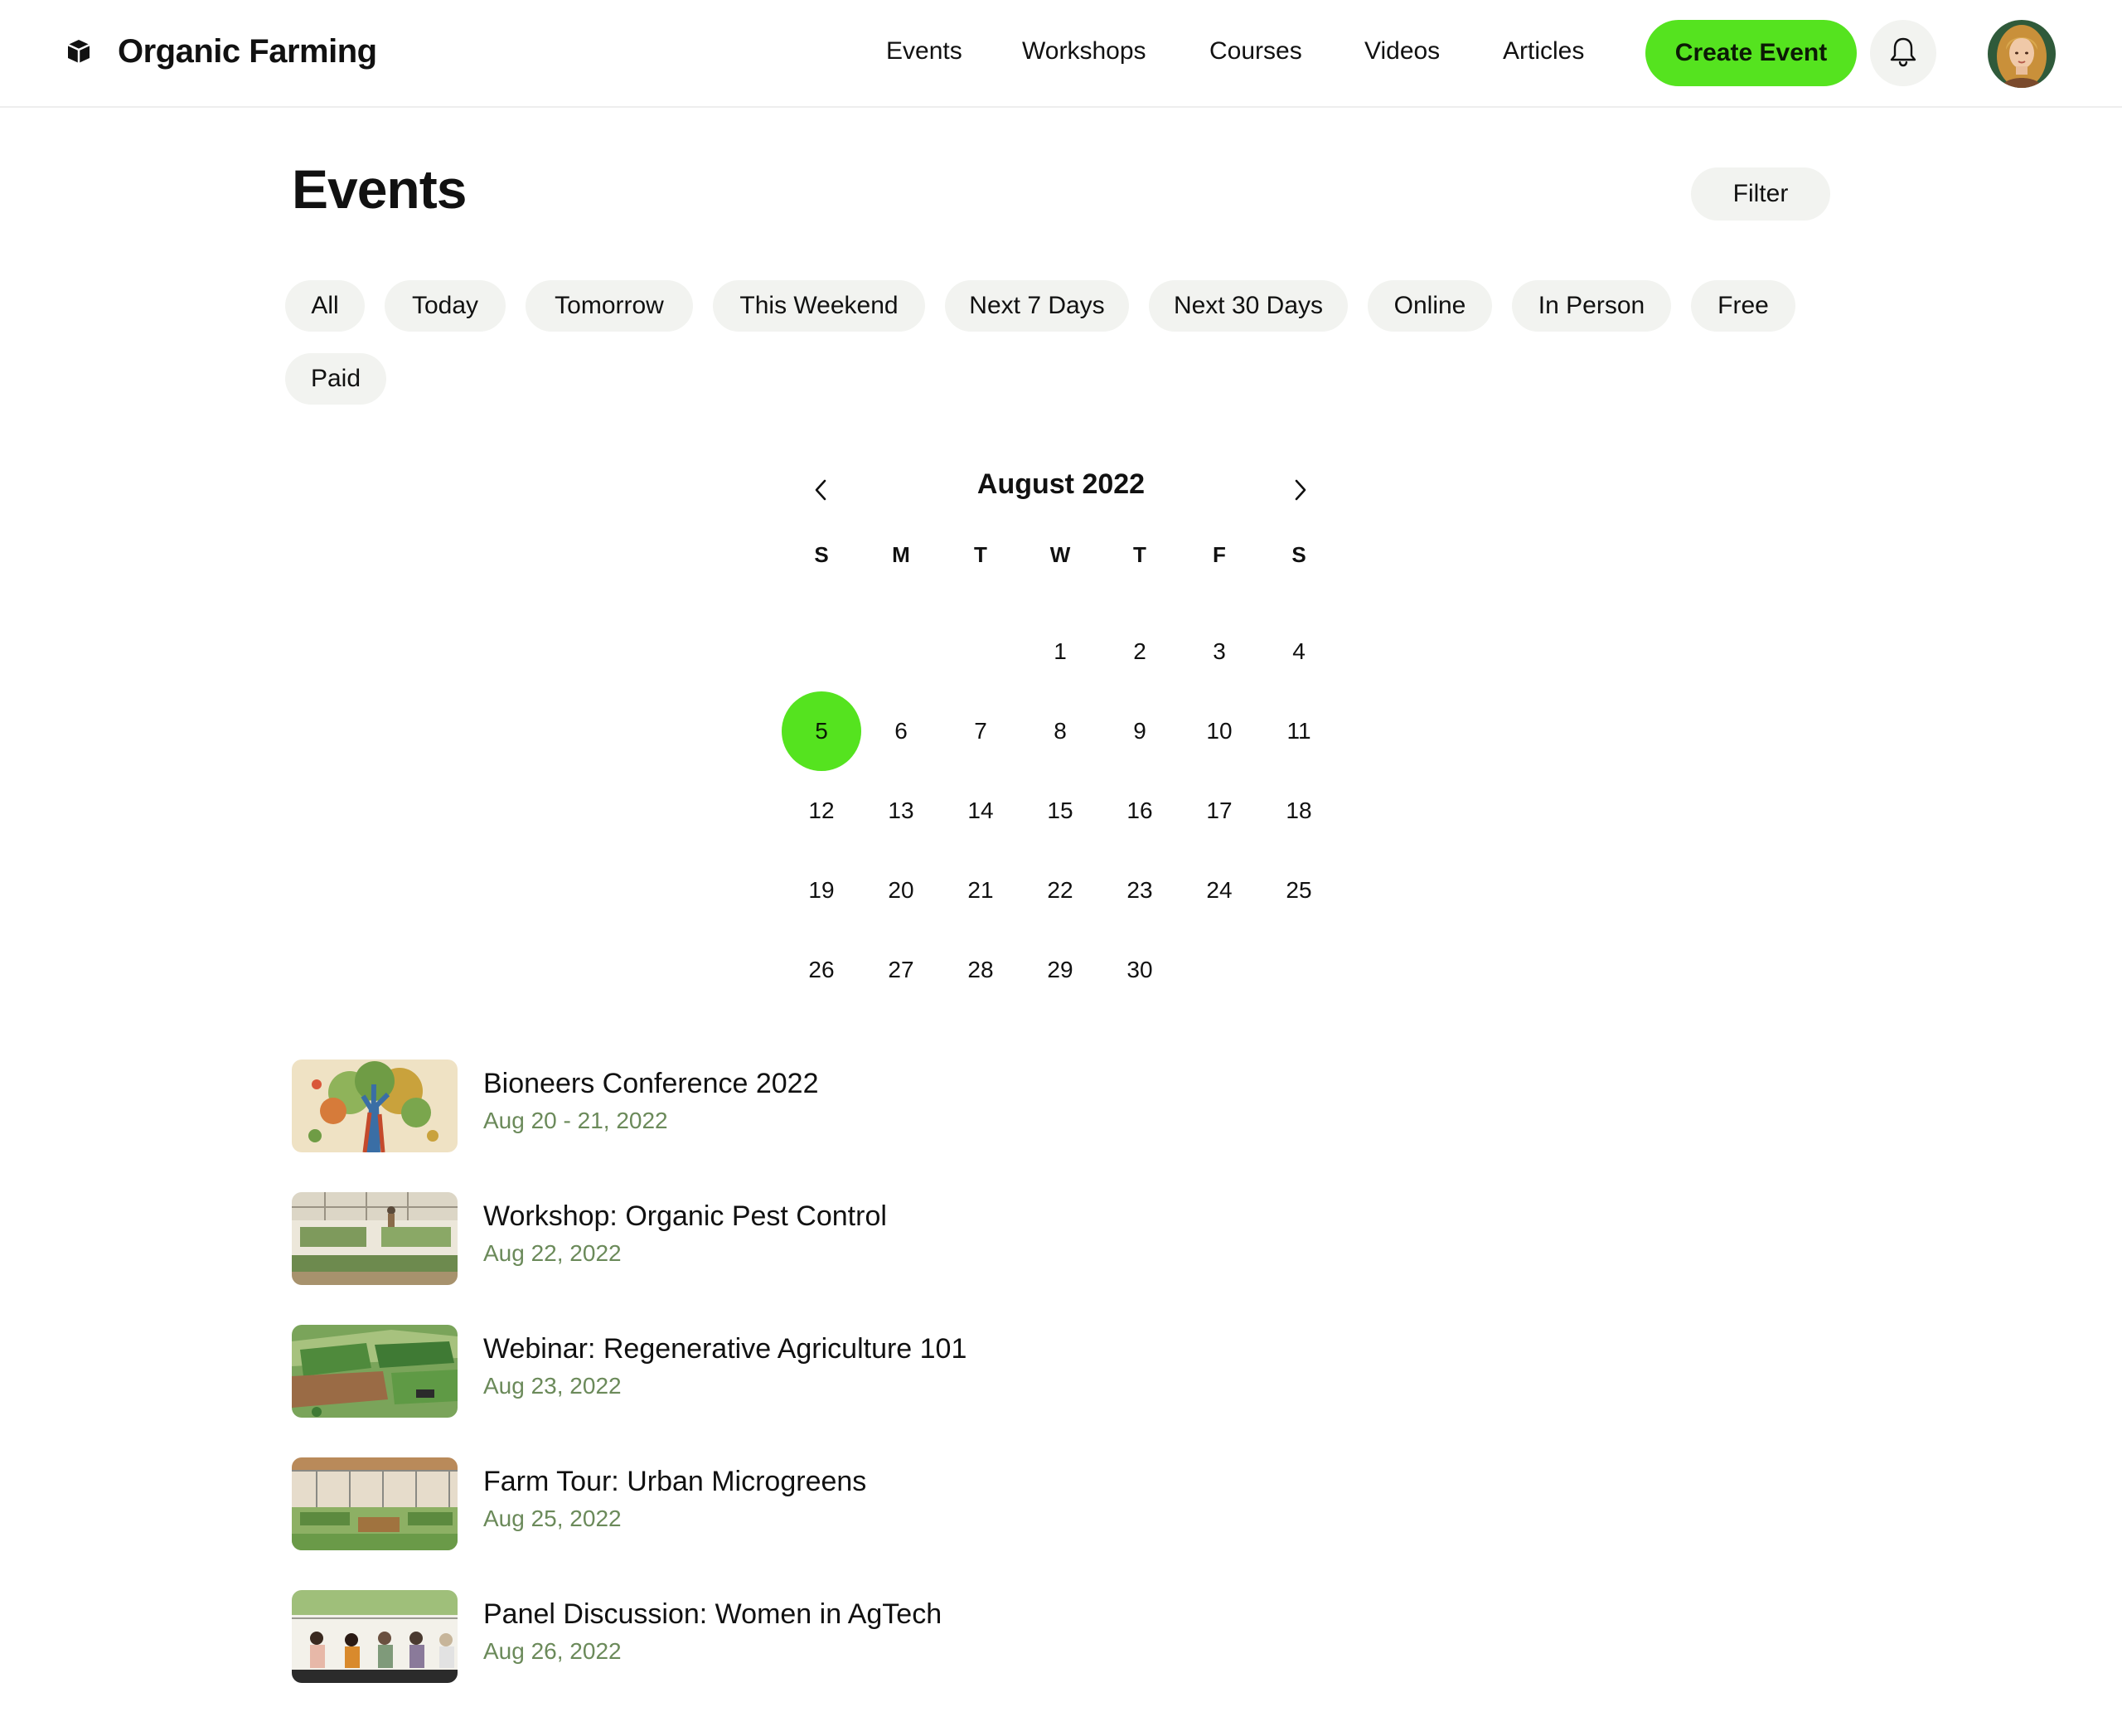 This screenshot has height=1736, width=2122. Describe the element at coordinates (1219, 731) in the screenshot. I see `calendar-day: 10` at that location.